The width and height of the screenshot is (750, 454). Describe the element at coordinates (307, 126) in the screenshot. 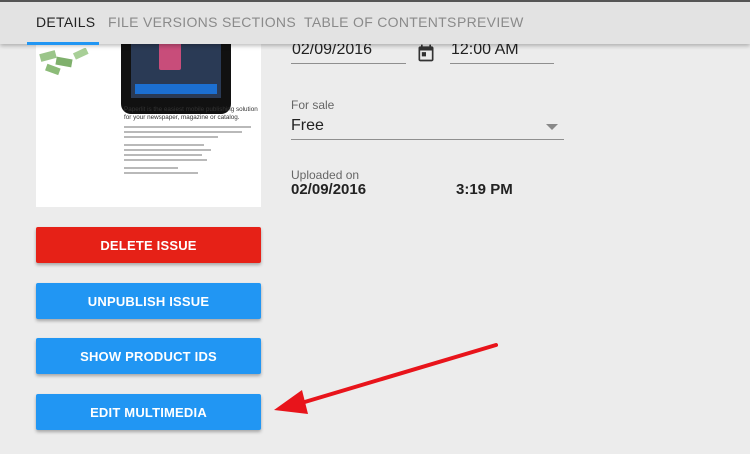

I see `for-sale-select: Free` at that location.